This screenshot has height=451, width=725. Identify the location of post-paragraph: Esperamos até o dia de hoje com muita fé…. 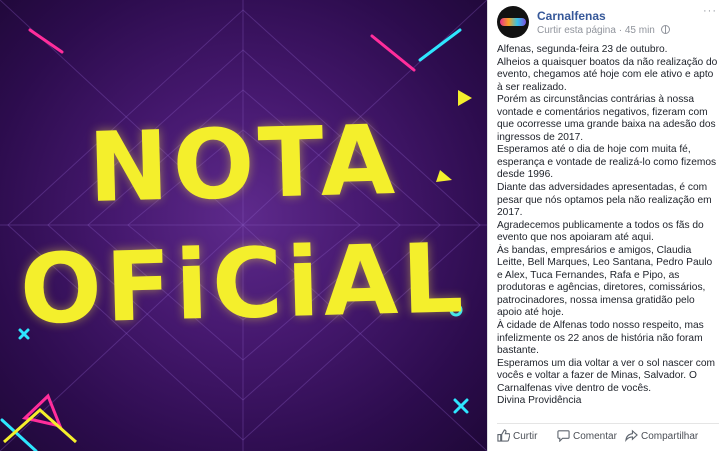
(607, 162).